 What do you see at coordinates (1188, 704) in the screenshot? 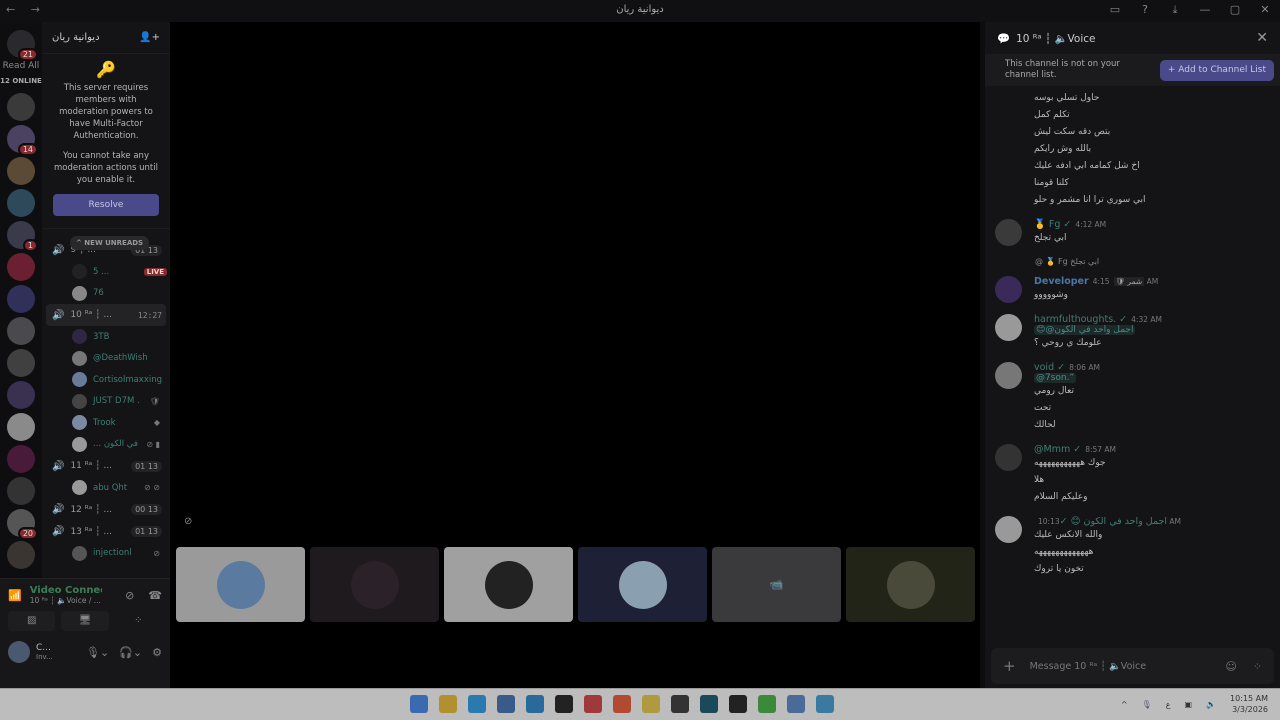
I see `network-icon: ▣` at bounding box center [1188, 704].